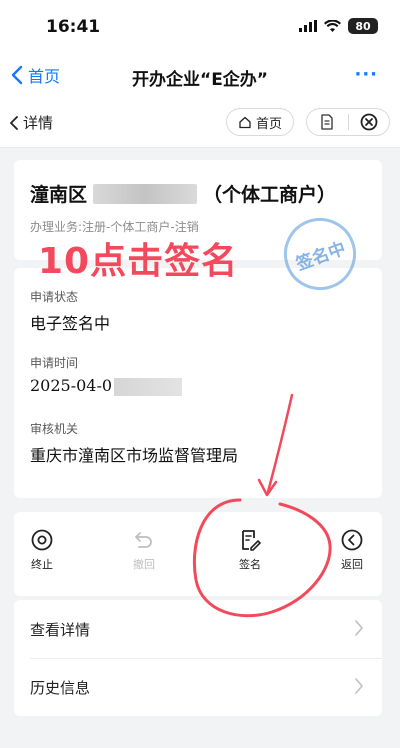 This screenshot has width=400, height=748. Describe the element at coordinates (200, 27) in the screenshot. I see `status-bar: 16:41 80` at that location.